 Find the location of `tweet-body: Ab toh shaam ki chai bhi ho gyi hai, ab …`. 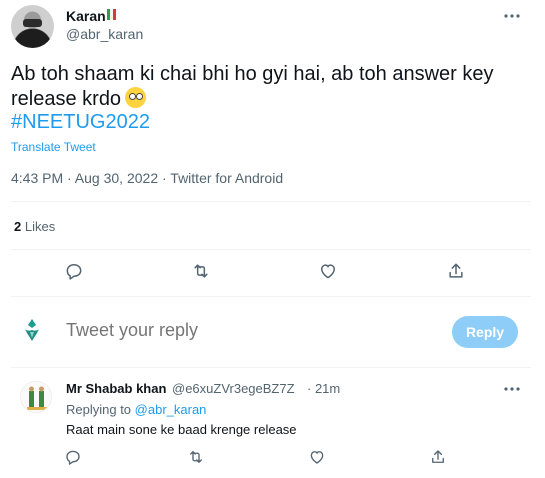

tweet-body: Ab toh shaam ki chai bhi ho gyi hai, ab … is located at coordinates (252, 86).